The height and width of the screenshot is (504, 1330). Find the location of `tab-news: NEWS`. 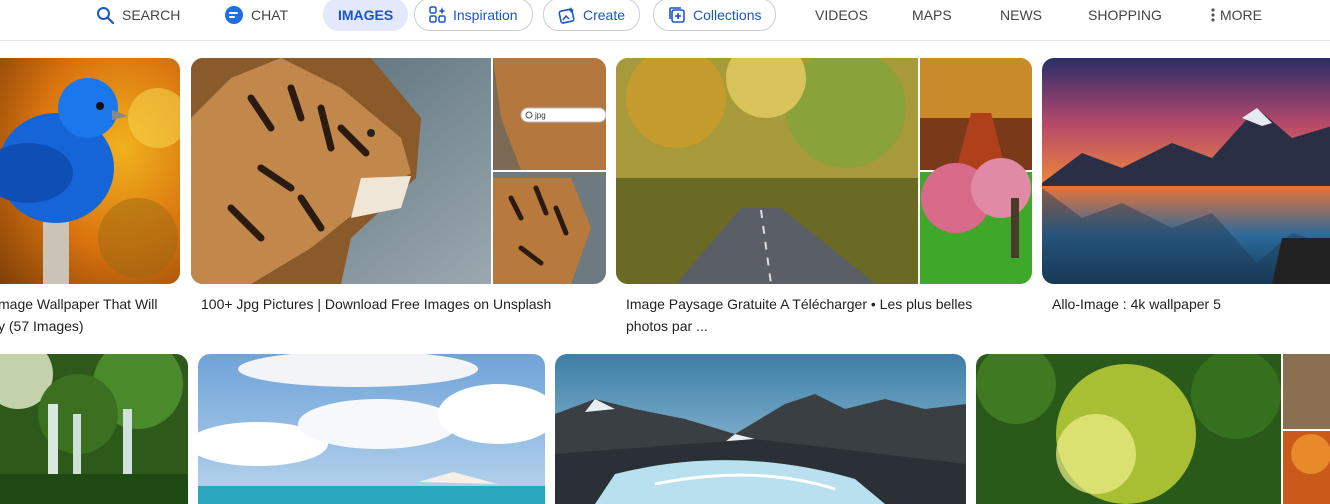

tab-news: NEWS is located at coordinates (1021, 15).